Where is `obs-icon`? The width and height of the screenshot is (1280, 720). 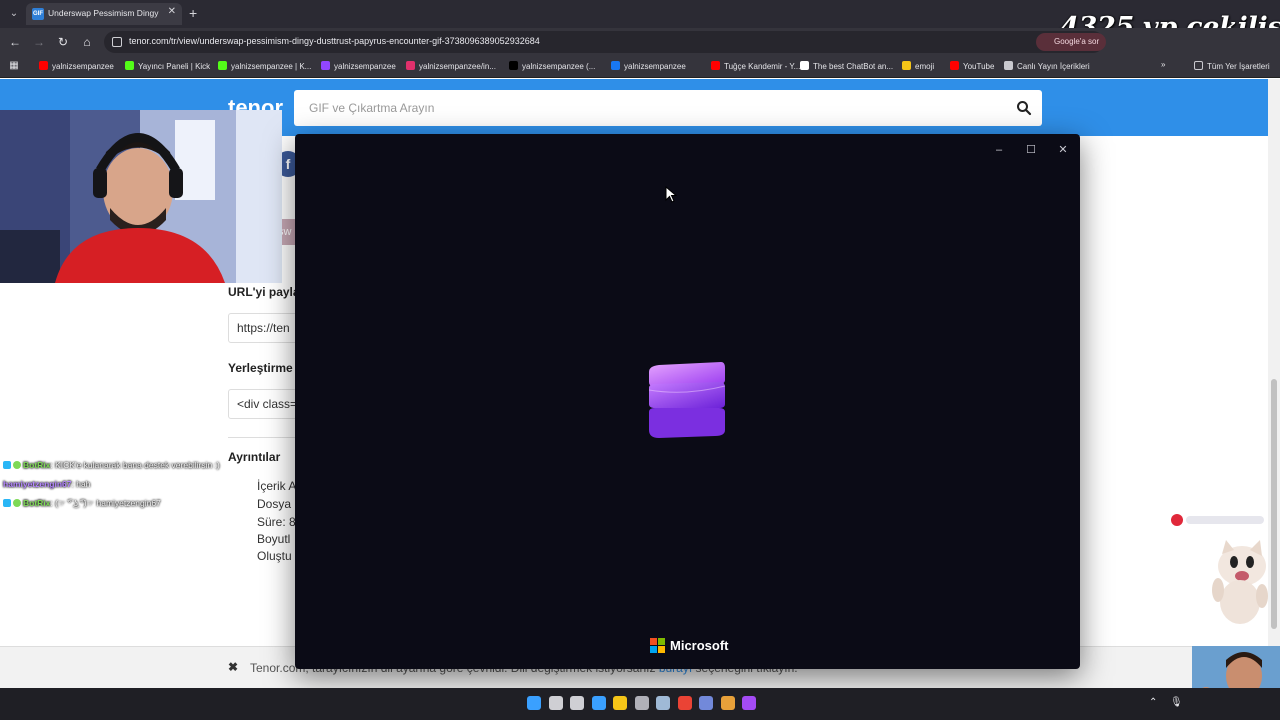
obs-icon is located at coordinates (727, 703).